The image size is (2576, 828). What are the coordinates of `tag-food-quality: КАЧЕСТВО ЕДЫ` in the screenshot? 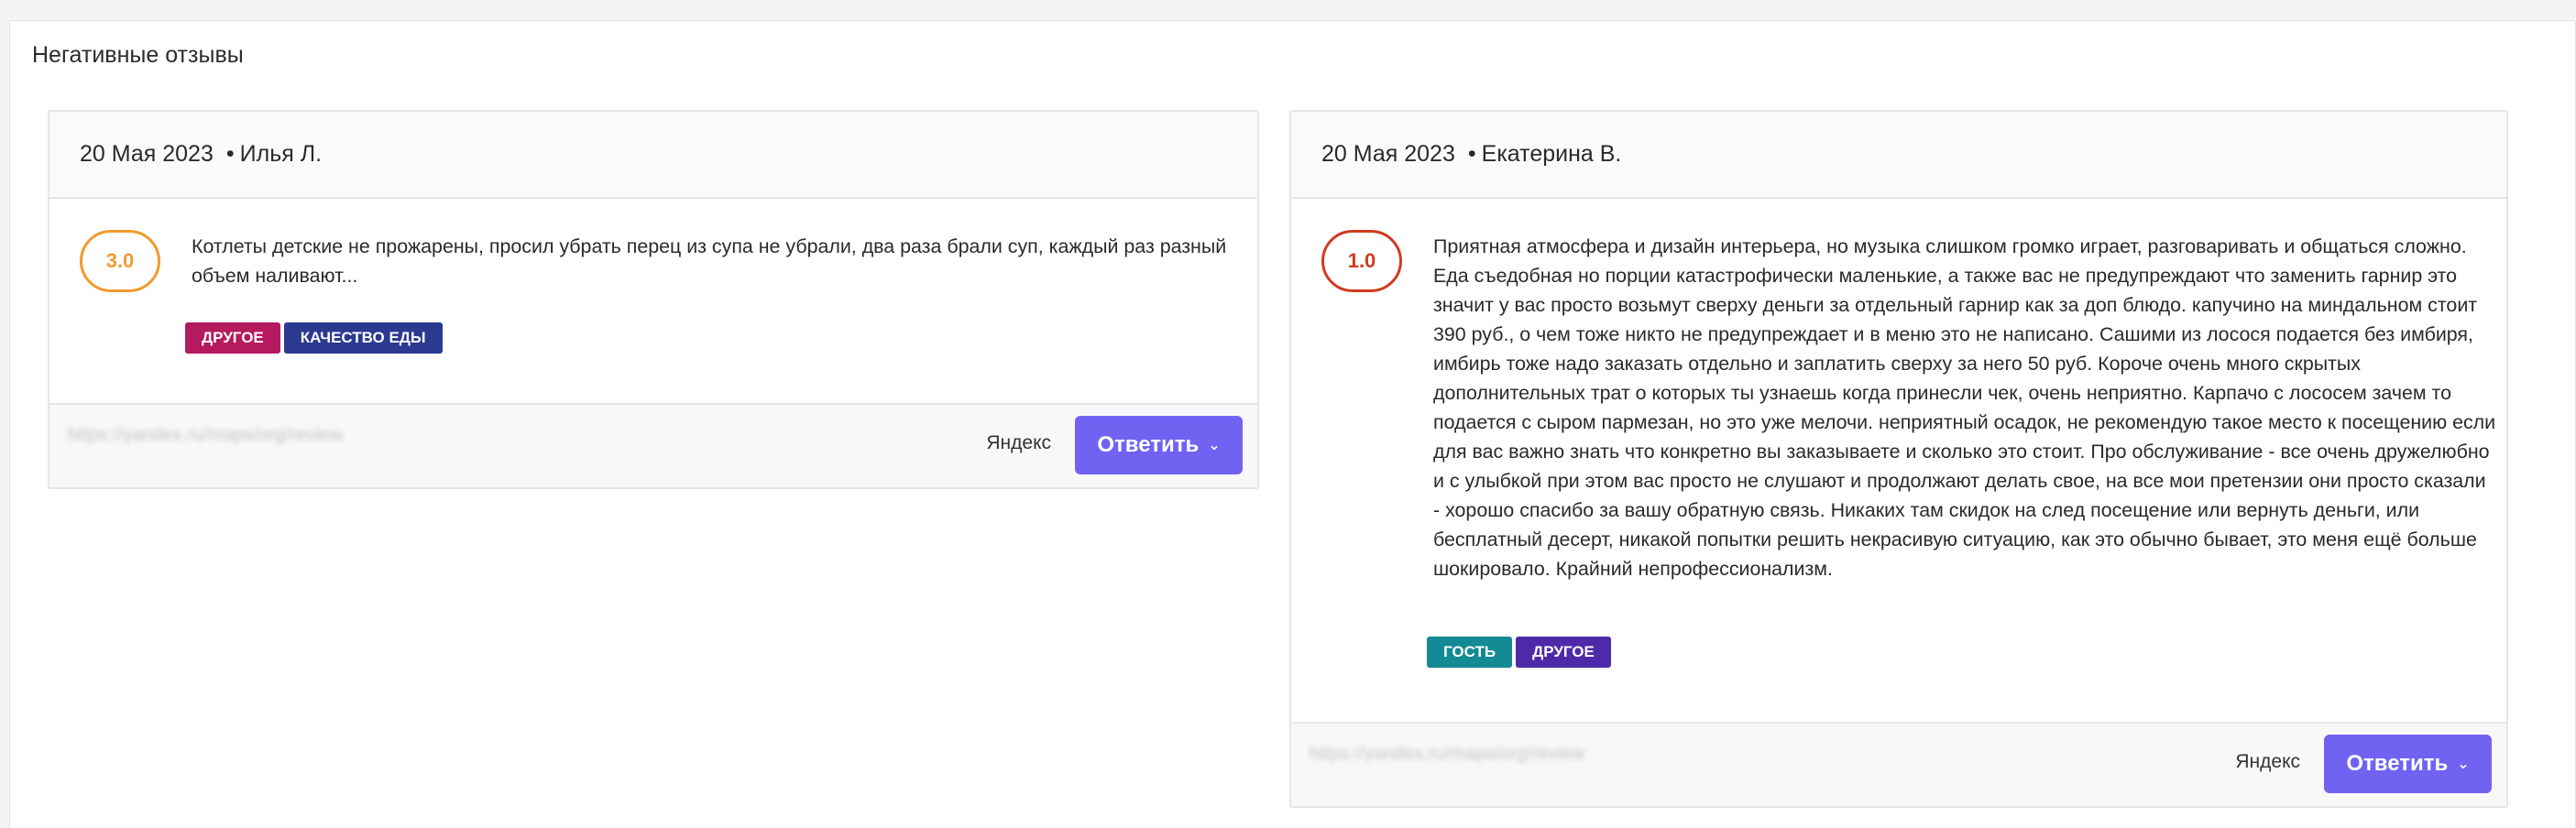 It's located at (363, 338).